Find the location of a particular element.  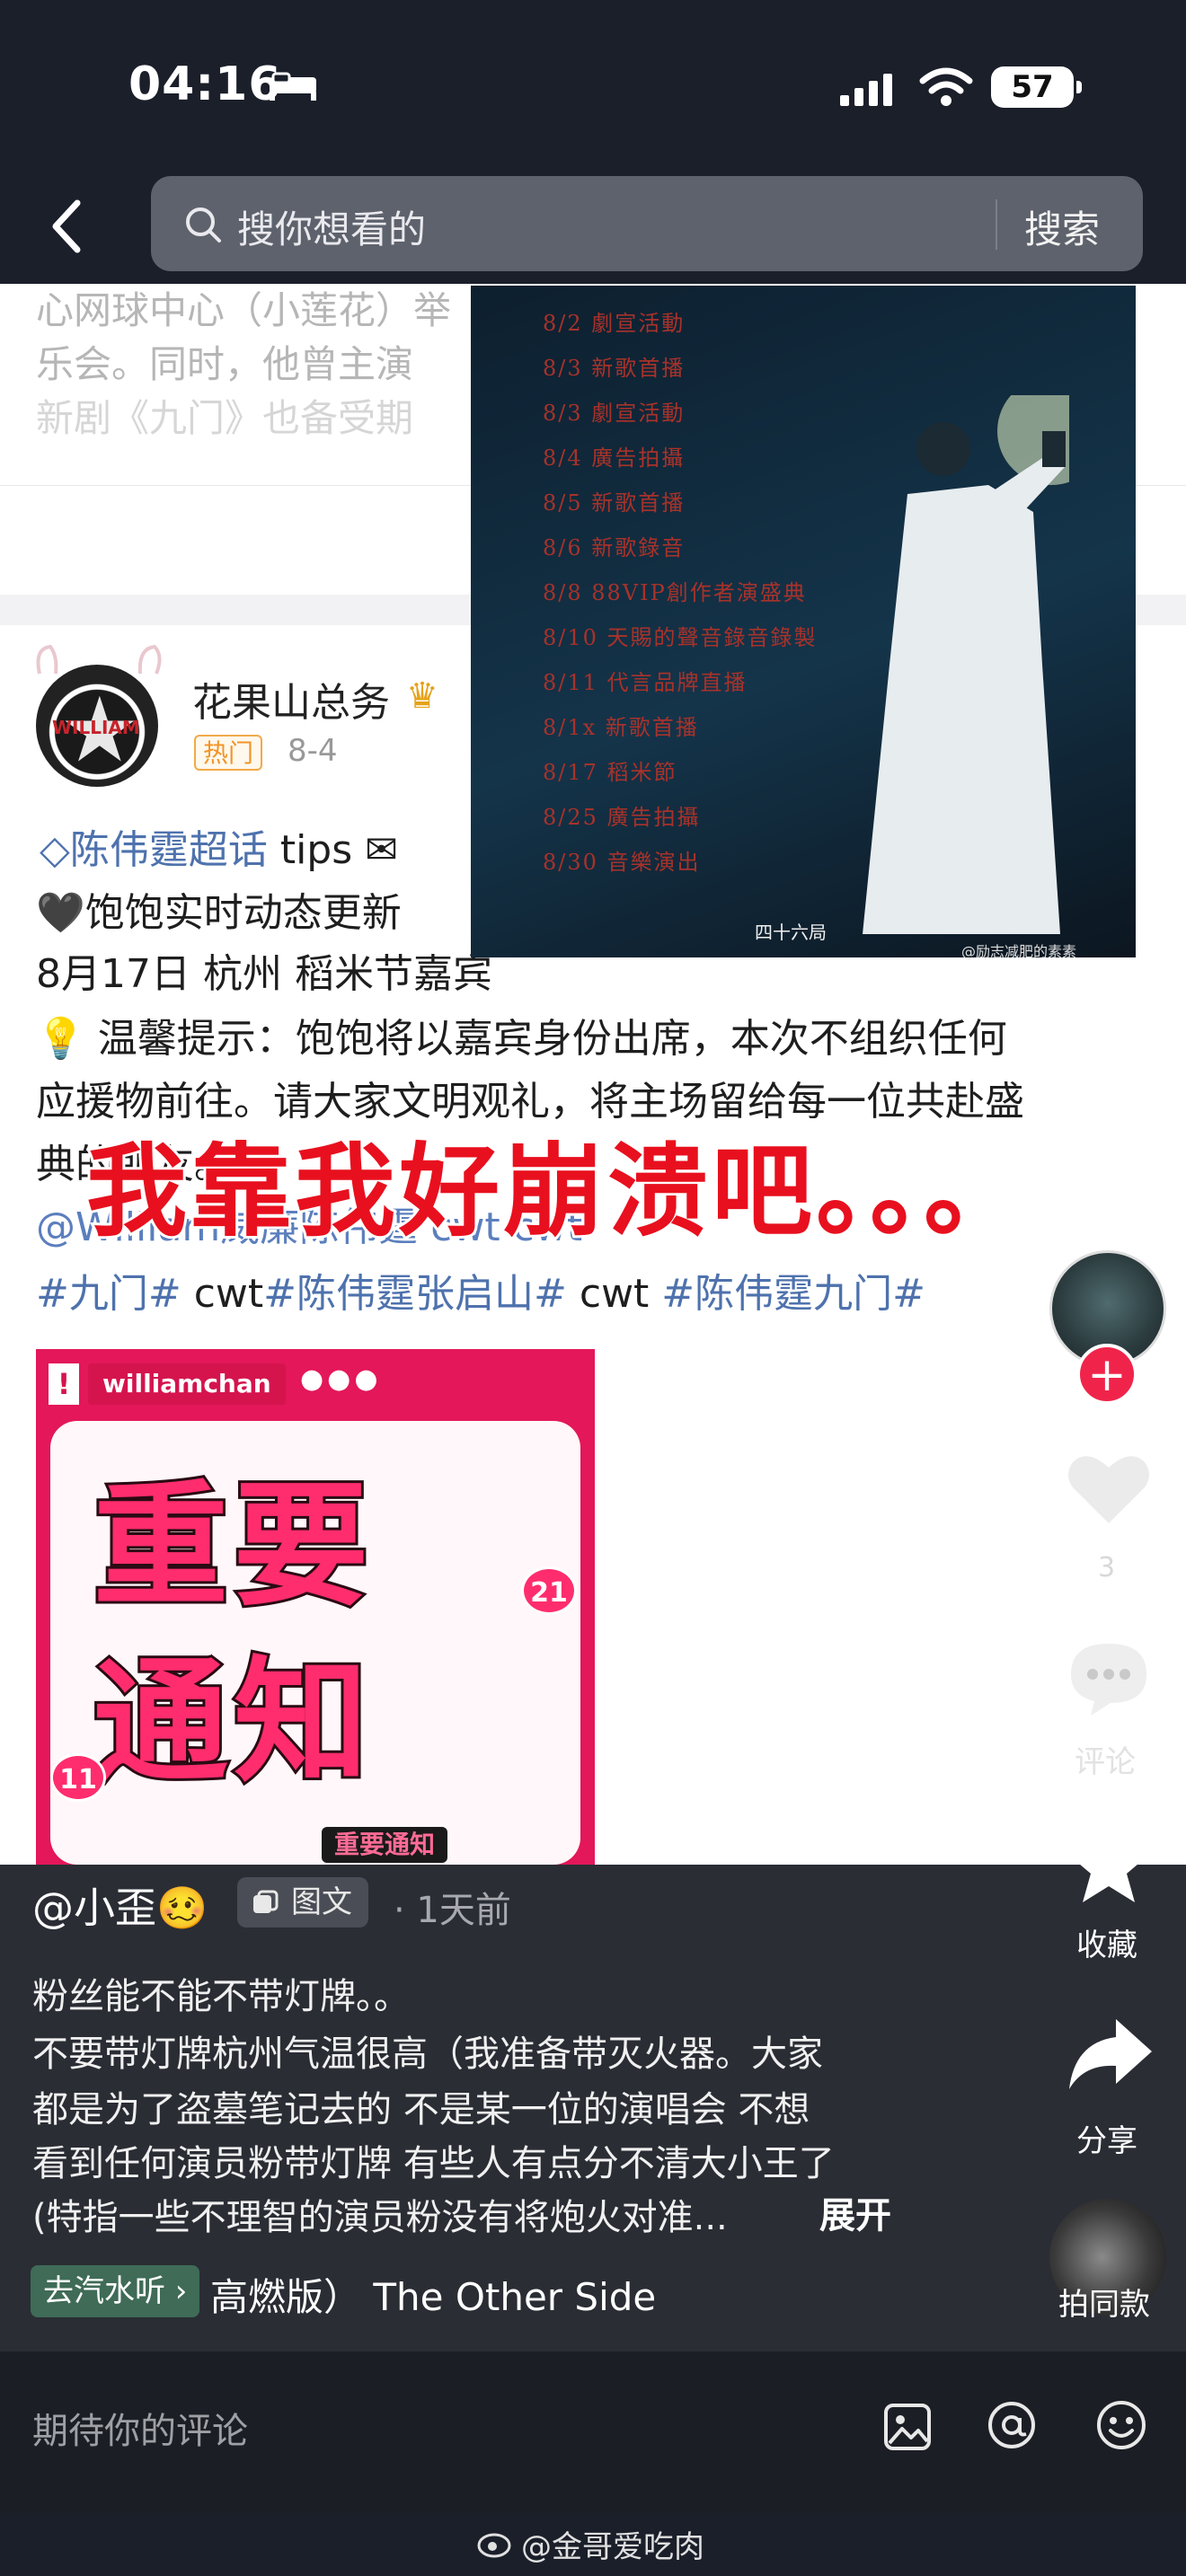

notice-title: 通知 is located at coordinates (233, 1723).